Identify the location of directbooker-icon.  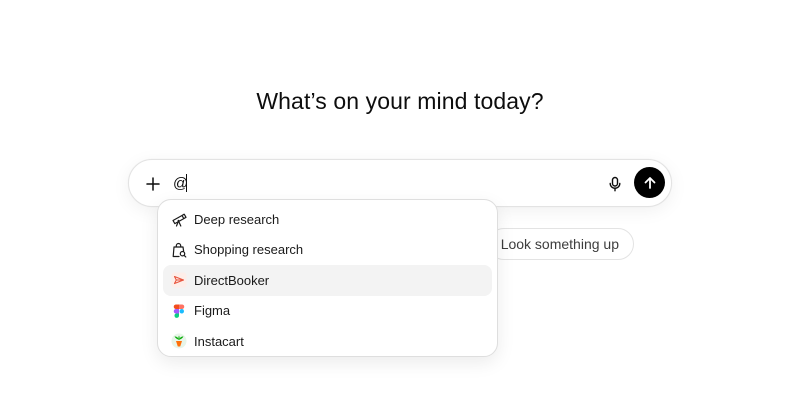
(179, 280).